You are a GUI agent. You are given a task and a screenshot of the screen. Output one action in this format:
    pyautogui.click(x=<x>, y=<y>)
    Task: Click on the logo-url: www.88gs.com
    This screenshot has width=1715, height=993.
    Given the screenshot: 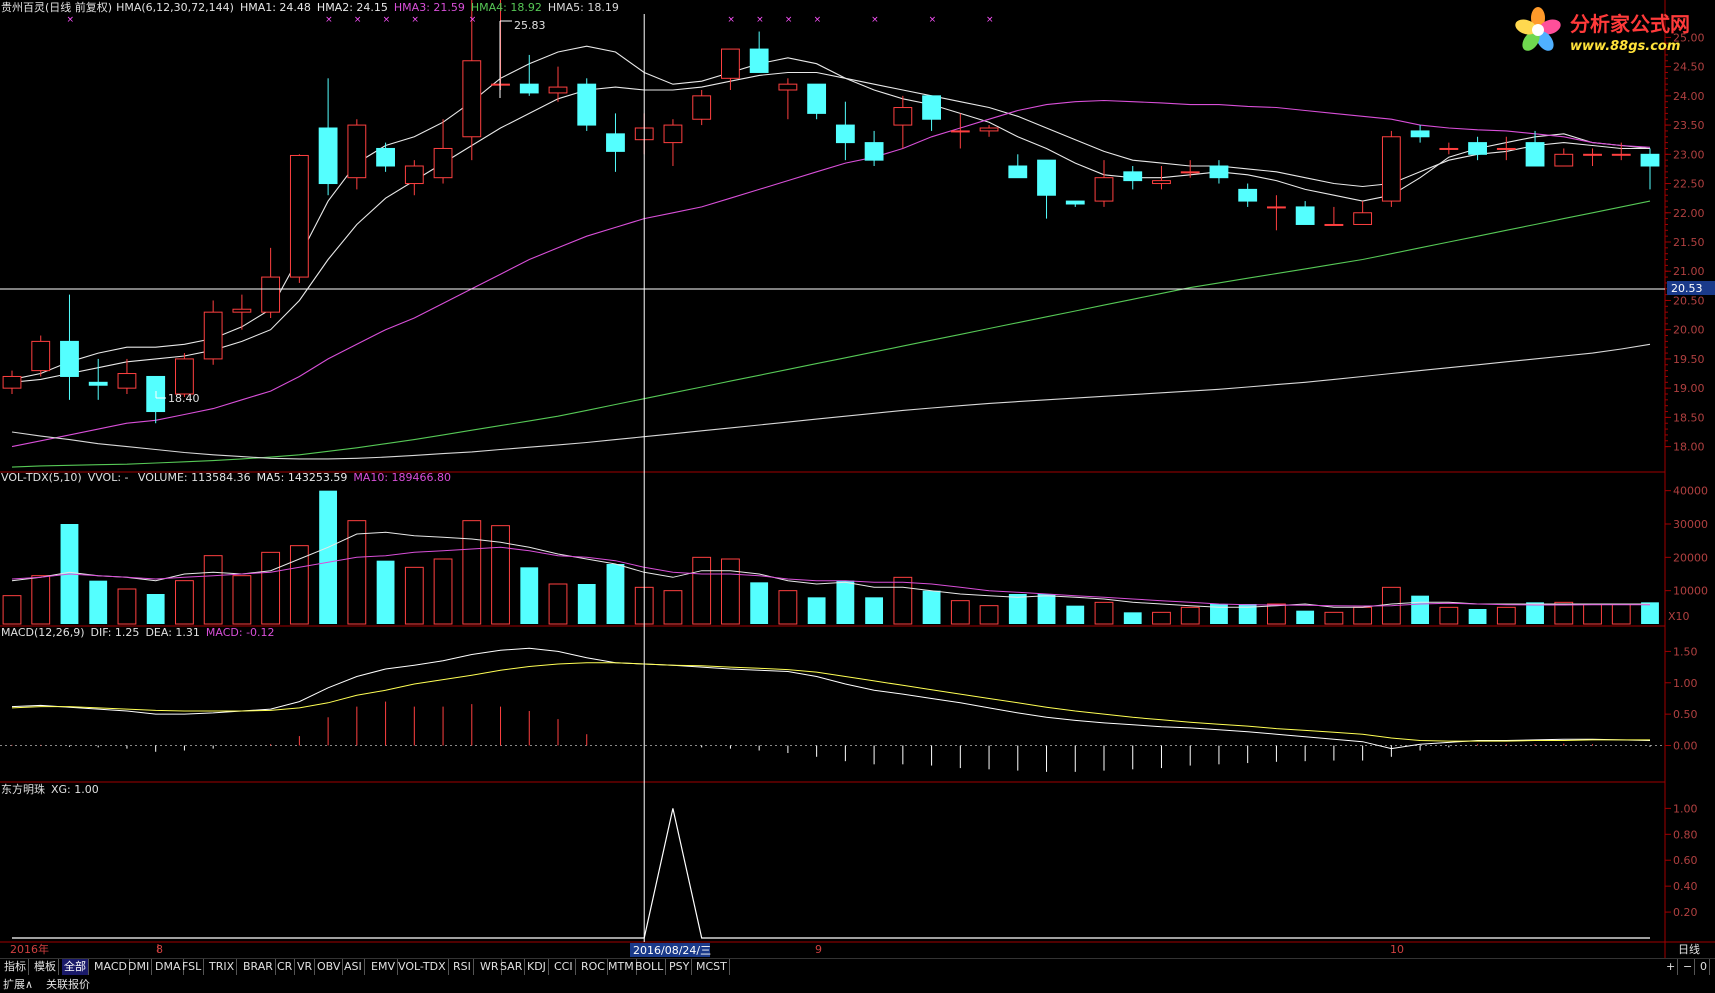 What is the action you would take?
    pyautogui.click(x=1625, y=46)
    